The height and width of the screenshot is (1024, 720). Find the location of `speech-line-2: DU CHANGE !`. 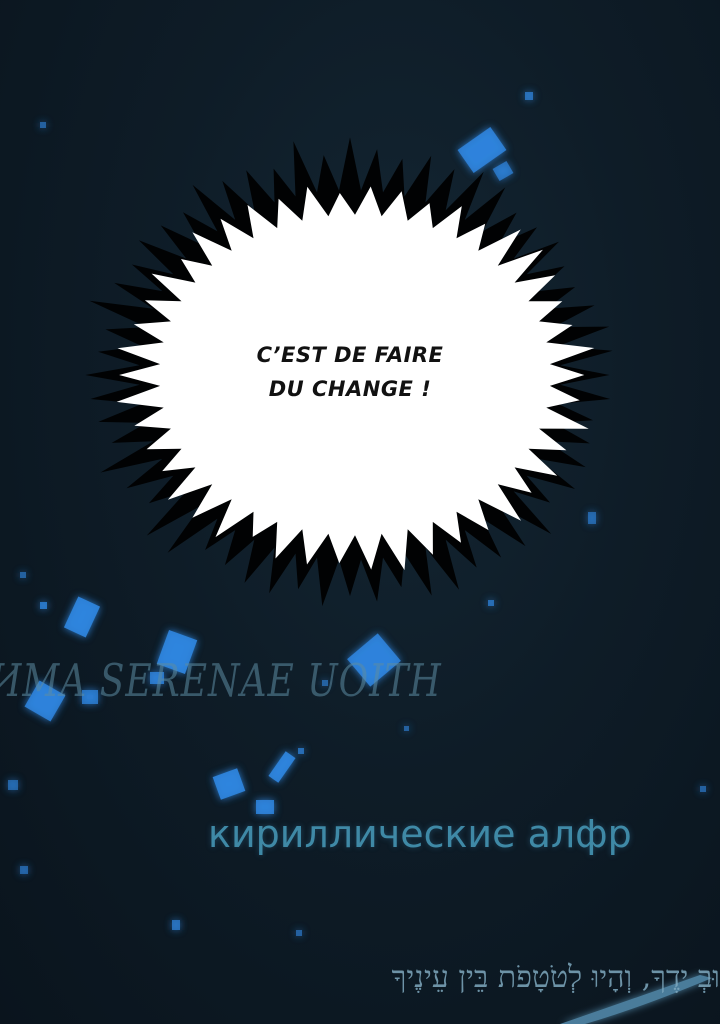

speech-line-2: DU CHANGE ! is located at coordinates (350, 389).